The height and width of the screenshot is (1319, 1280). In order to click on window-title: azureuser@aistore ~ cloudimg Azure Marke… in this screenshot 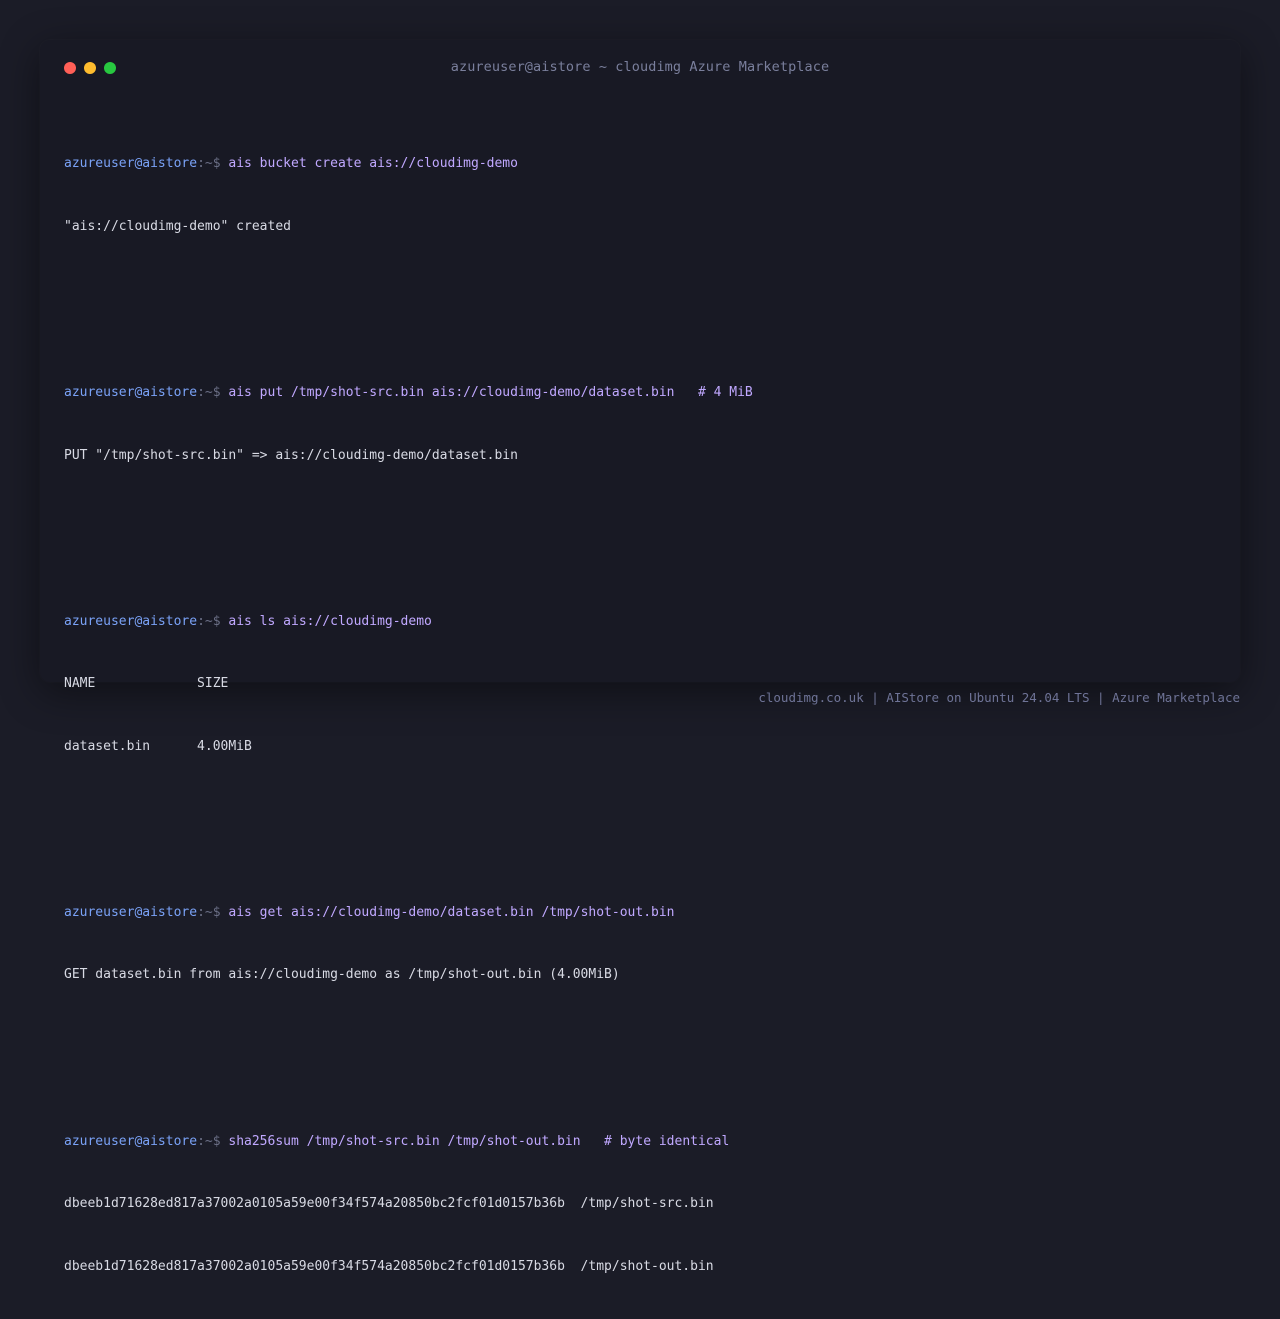, I will do `click(640, 67)`.